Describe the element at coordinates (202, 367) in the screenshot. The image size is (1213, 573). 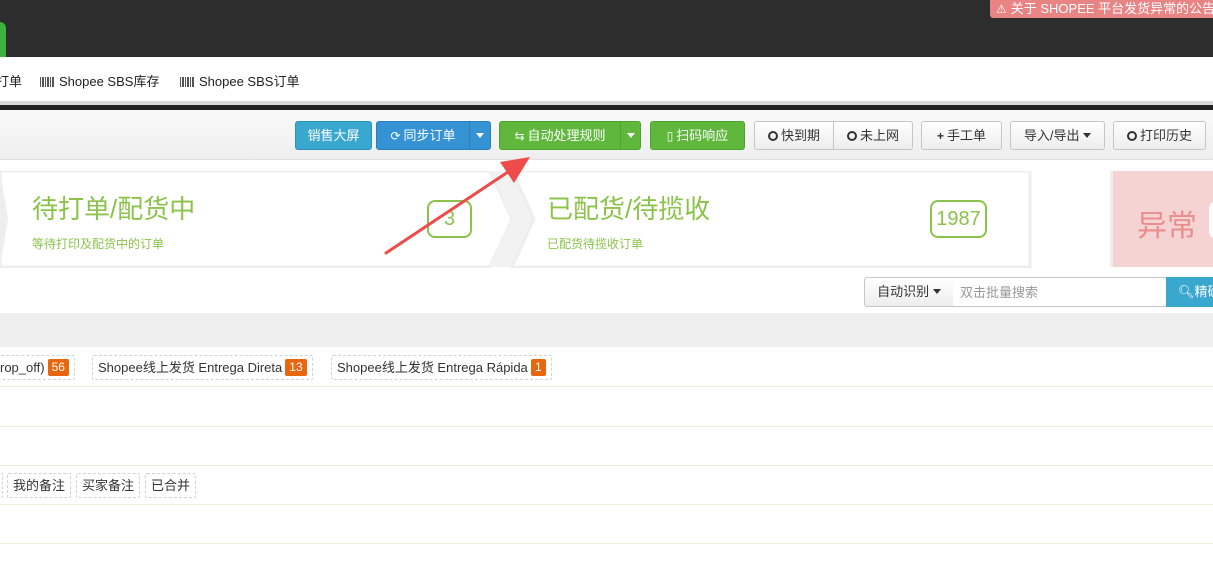
I see `filter-tag: Shopee线上发货 Entrega Direta 13` at that location.